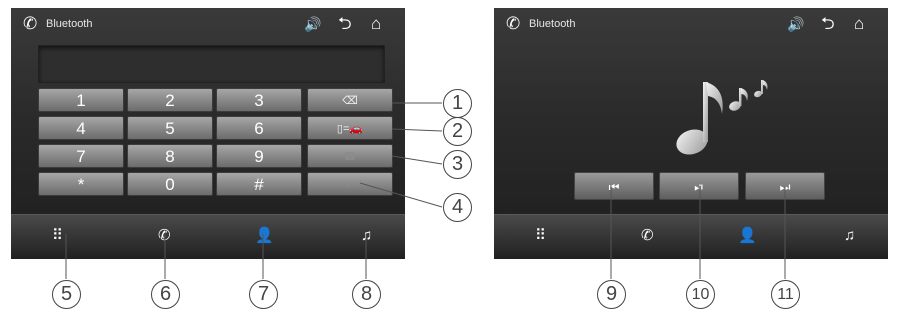 Image resolution: width=897 pixels, height=311 pixels. I want to click on callout-4: 4, so click(457, 207).